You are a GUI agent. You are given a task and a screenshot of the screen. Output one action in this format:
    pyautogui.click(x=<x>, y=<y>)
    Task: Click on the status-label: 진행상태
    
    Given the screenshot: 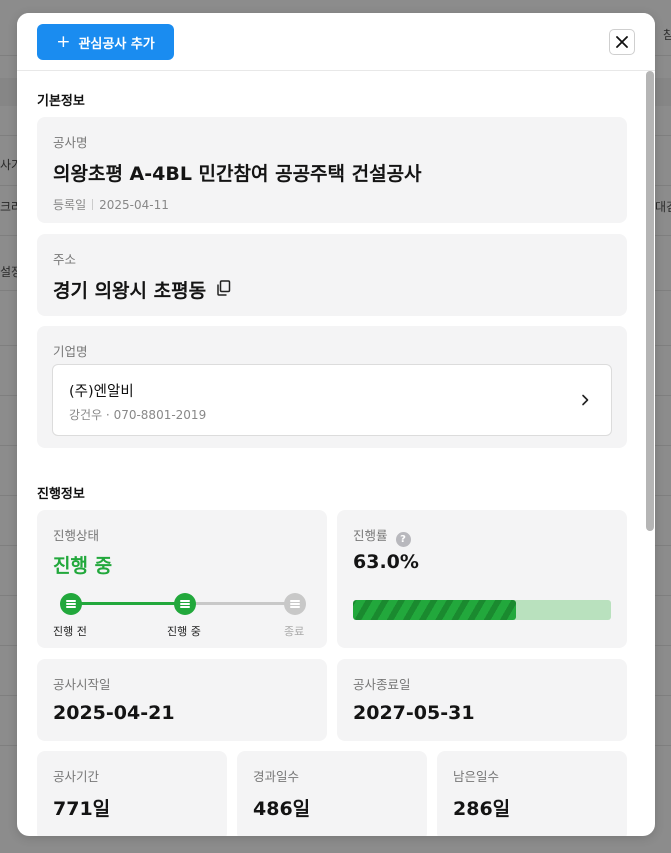 What is the action you would take?
    pyautogui.click(x=76, y=535)
    